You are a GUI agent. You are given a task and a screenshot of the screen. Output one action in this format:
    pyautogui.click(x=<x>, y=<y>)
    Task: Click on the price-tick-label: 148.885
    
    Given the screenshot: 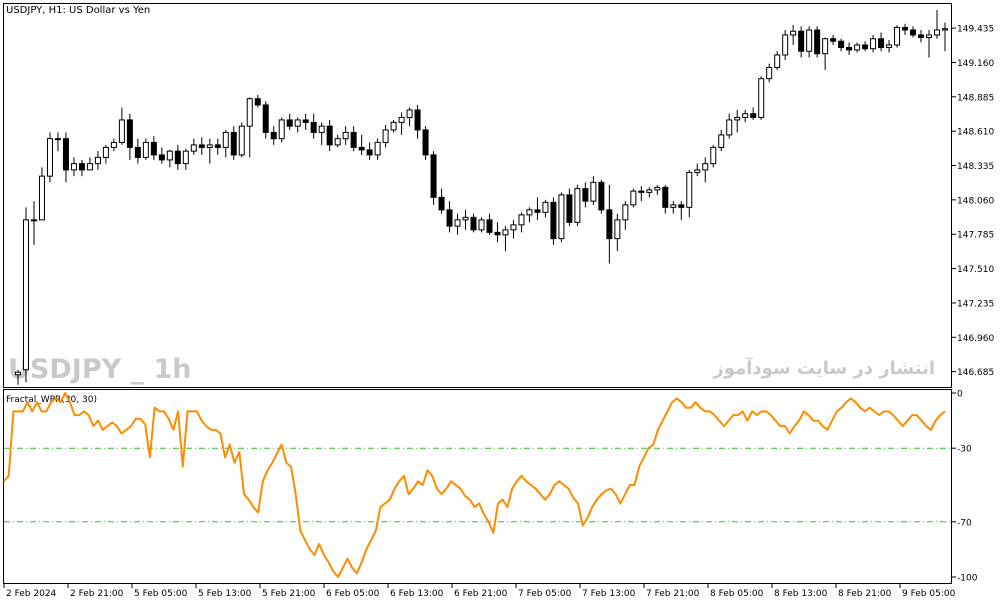 What is the action you would take?
    pyautogui.click(x=975, y=98)
    